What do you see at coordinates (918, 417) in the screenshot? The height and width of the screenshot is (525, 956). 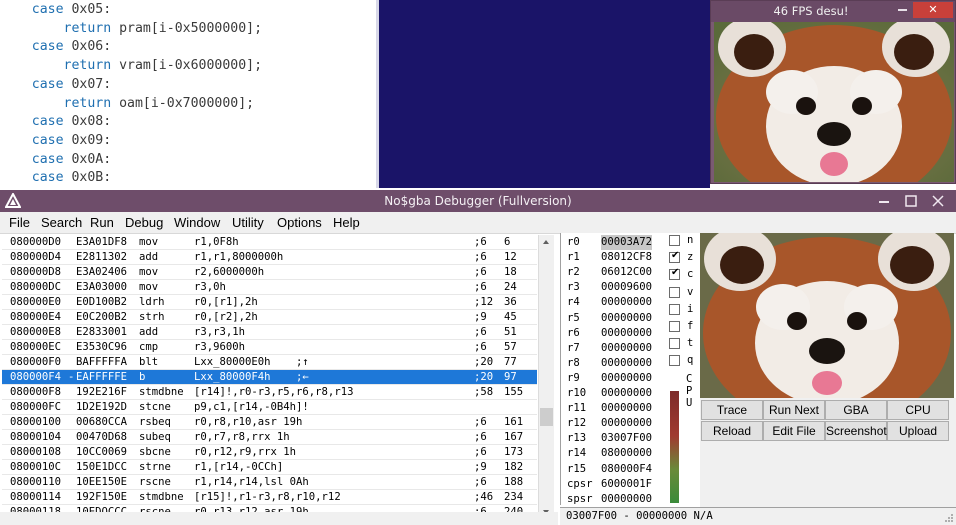 I see `cpu-specs-button: CPU Specs` at bounding box center [918, 417].